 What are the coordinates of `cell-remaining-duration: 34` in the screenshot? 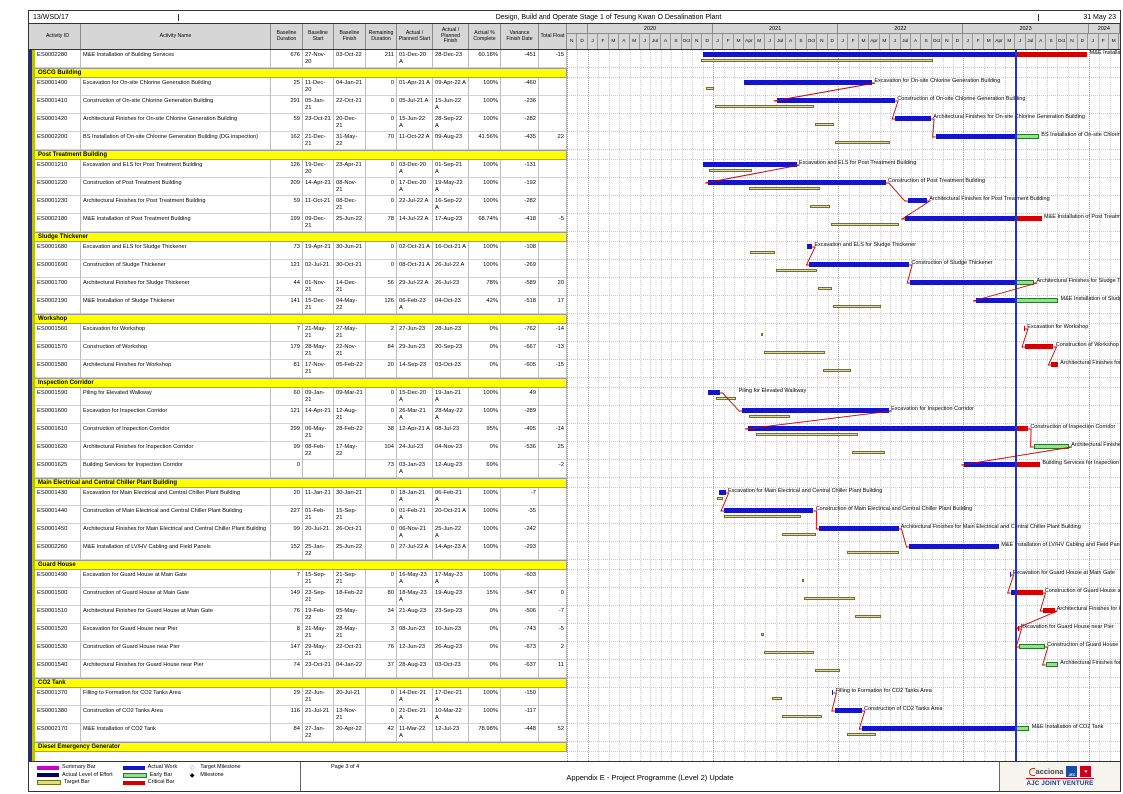 It's located at (381, 615).